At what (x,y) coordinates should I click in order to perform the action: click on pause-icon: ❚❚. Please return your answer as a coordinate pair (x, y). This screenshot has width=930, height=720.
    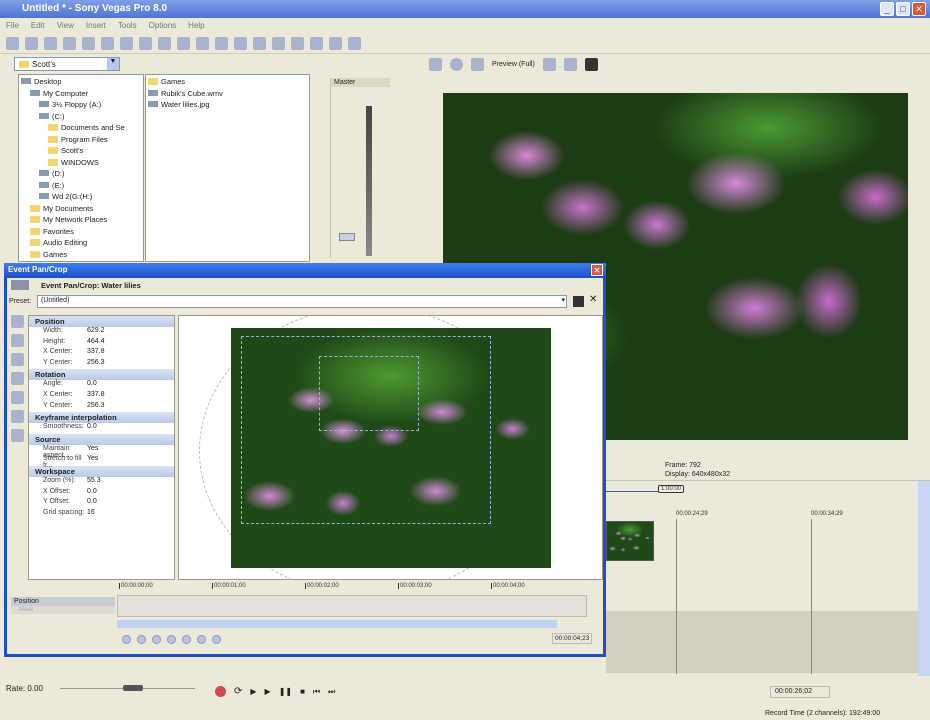
    Looking at the image, I should click on (285, 691).